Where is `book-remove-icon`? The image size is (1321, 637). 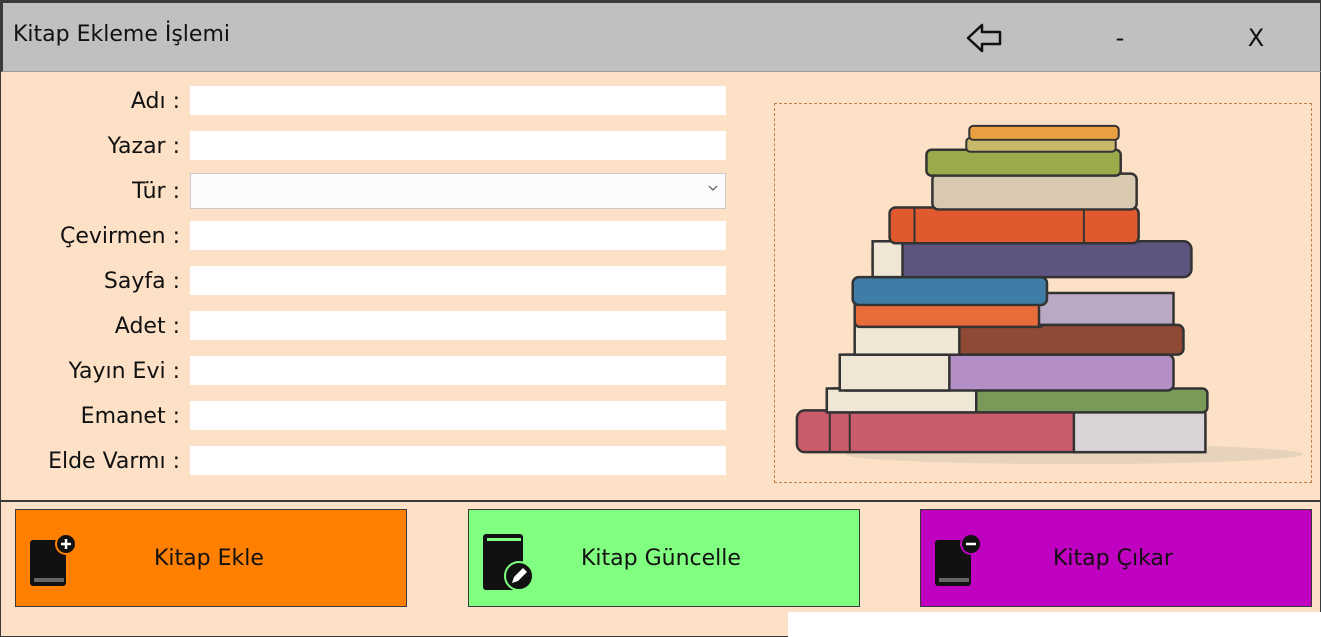 book-remove-icon is located at coordinates (958, 559).